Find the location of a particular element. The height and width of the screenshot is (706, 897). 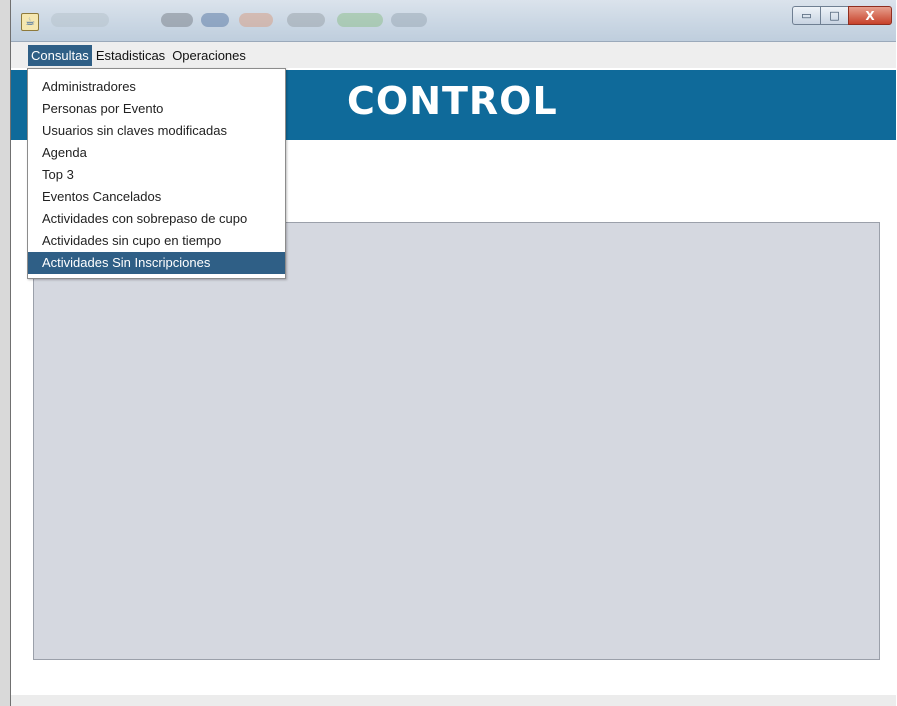

window-controls: ▭ □ X is located at coordinates (842, 16).